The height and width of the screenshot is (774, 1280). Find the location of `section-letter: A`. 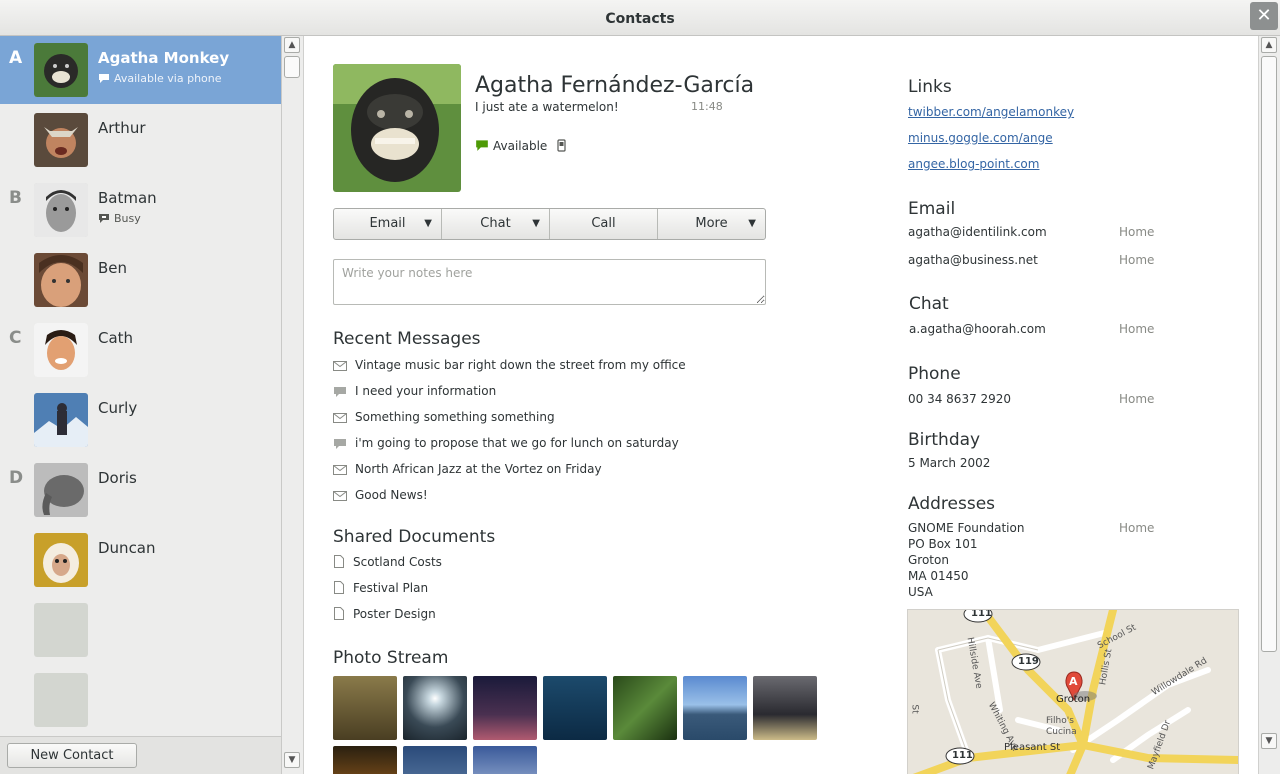

section-letter: A is located at coordinates (16, 58).